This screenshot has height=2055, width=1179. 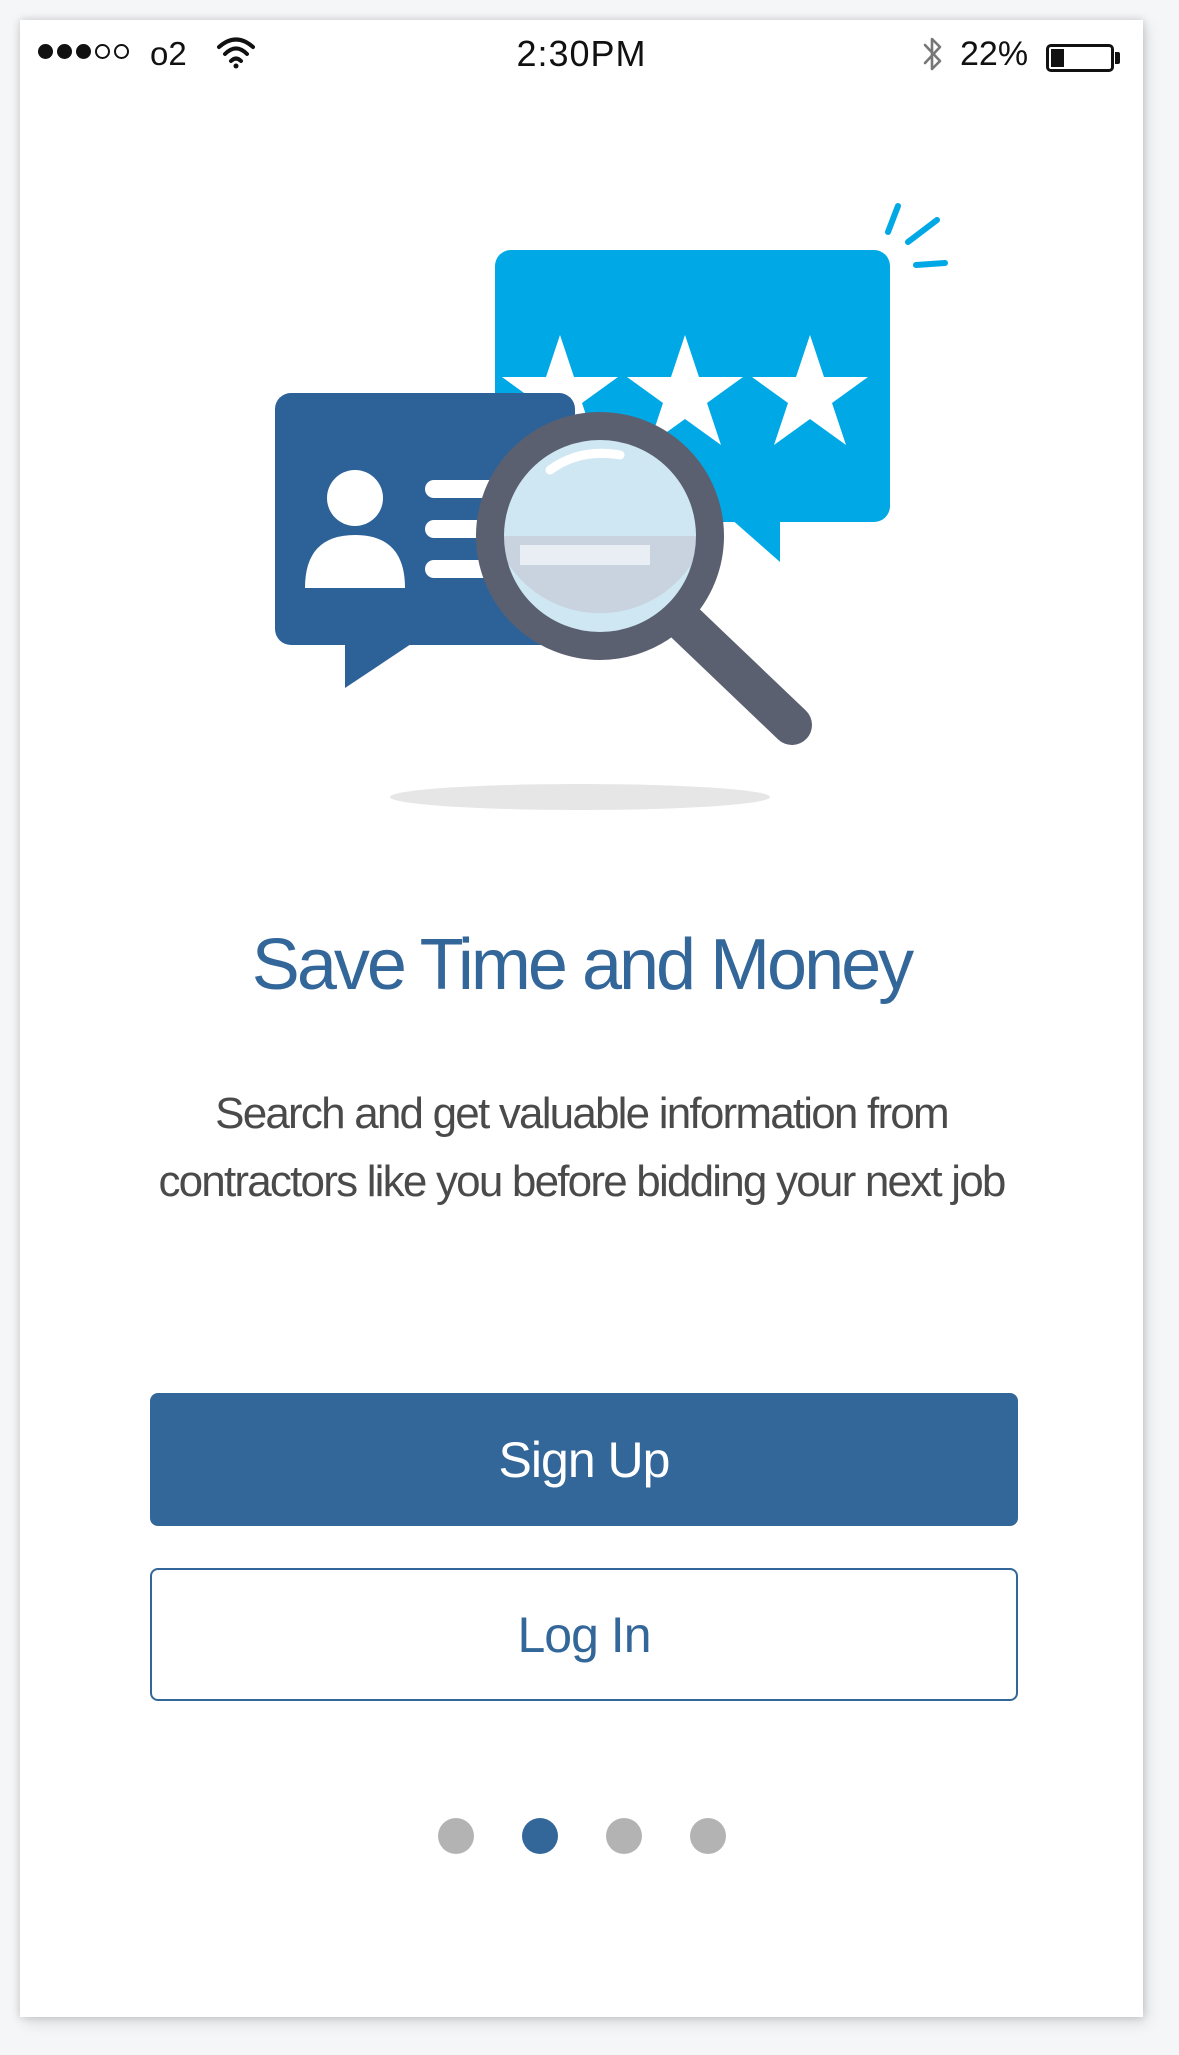 I want to click on battery-percent: 22%, so click(x=994, y=54).